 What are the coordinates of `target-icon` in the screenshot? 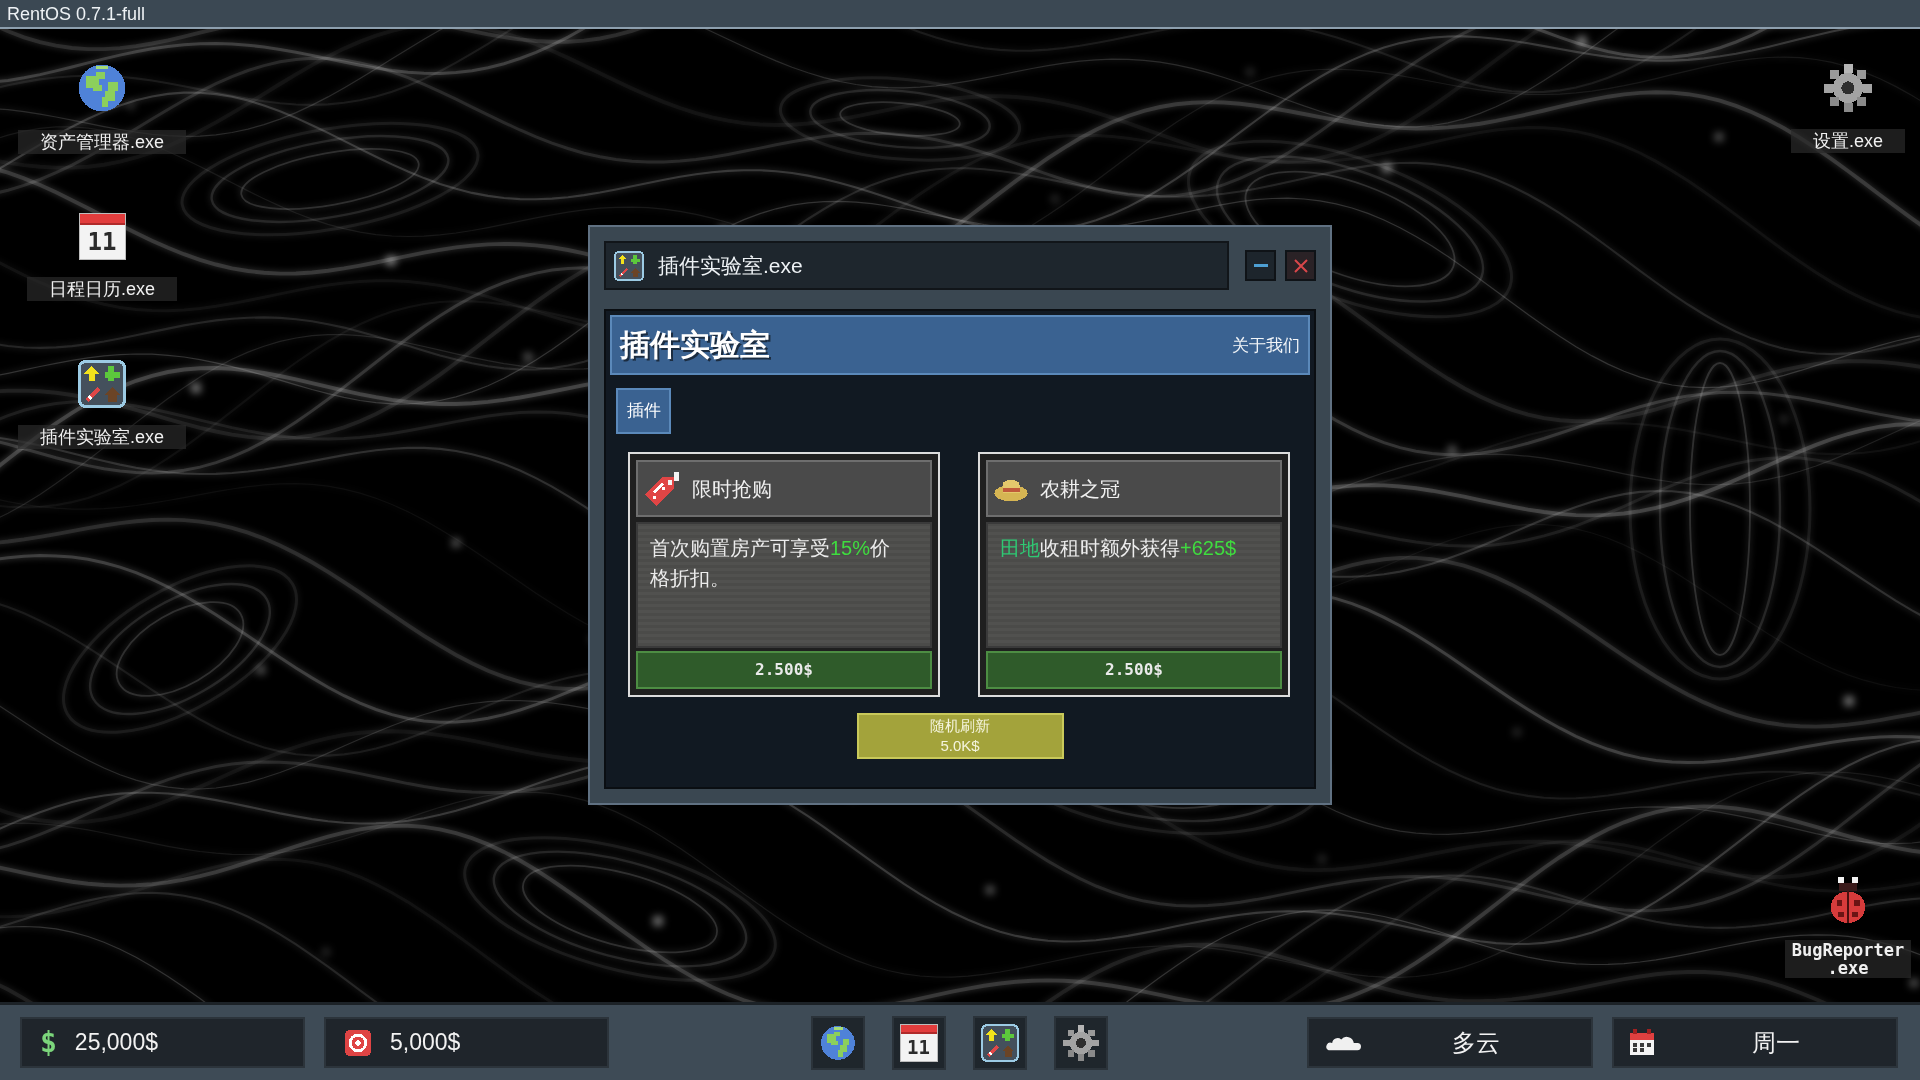 It's located at (358, 1042).